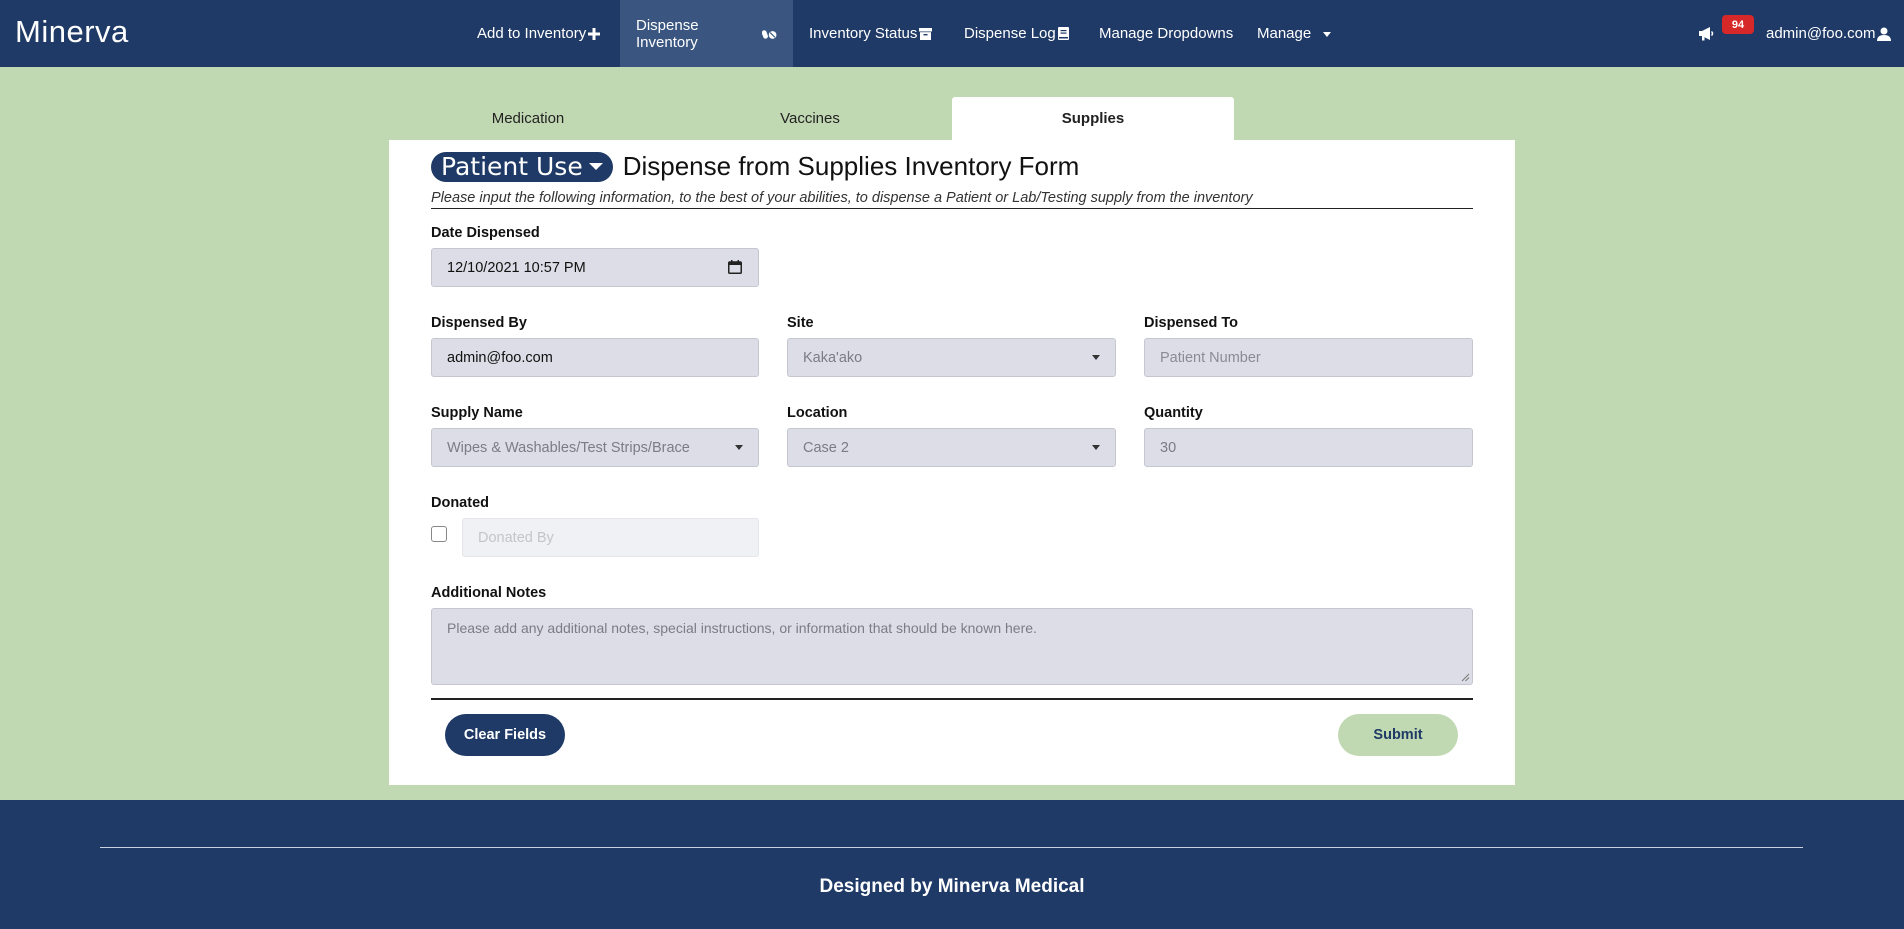 The image size is (1904, 929). What do you see at coordinates (769, 34) in the screenshot?
I see `pills-icon` at bounding box center [769, 34].